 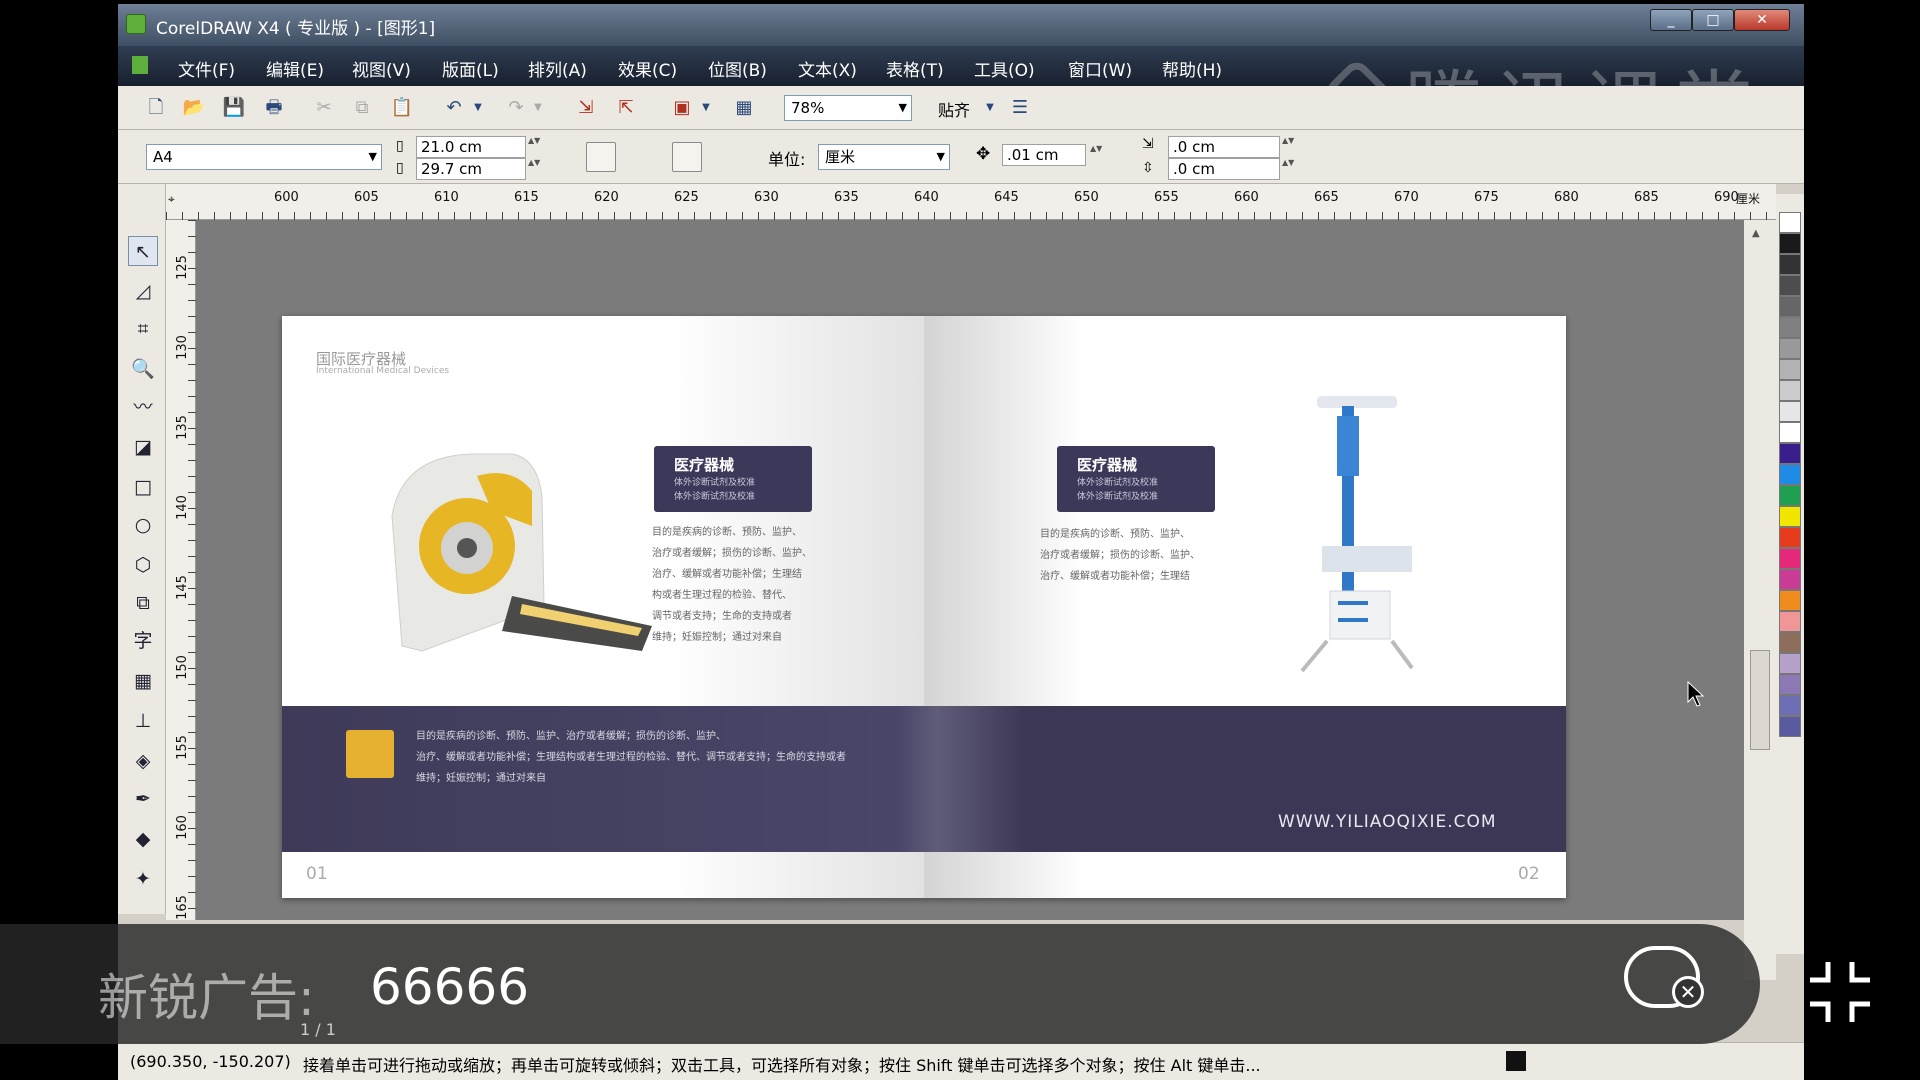 What do you see at coordinates (737, 68) in the screenshot?
I see `menu-bitmaps: 位图(B)` at bounding box center [737, 68].